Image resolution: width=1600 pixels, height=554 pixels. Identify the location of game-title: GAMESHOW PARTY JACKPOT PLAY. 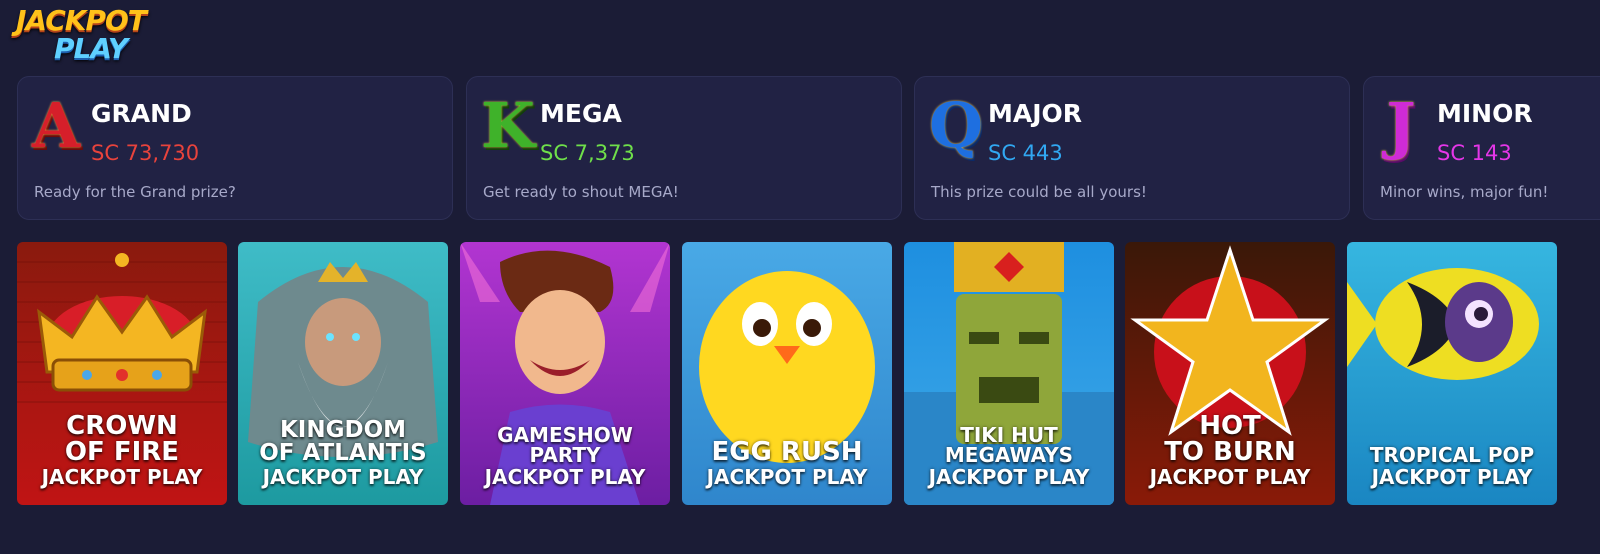
(565, 456).